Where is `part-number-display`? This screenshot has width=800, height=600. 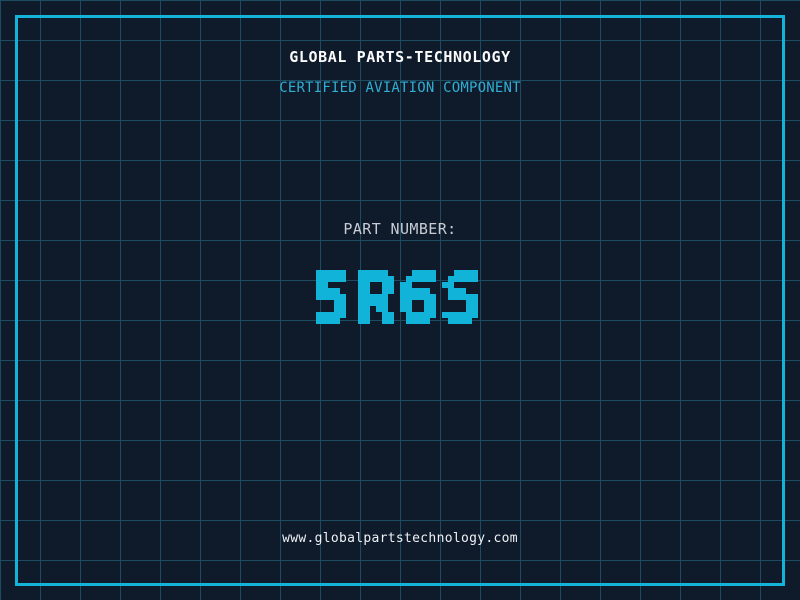 part-number-display is located at coordinates (400, 300).